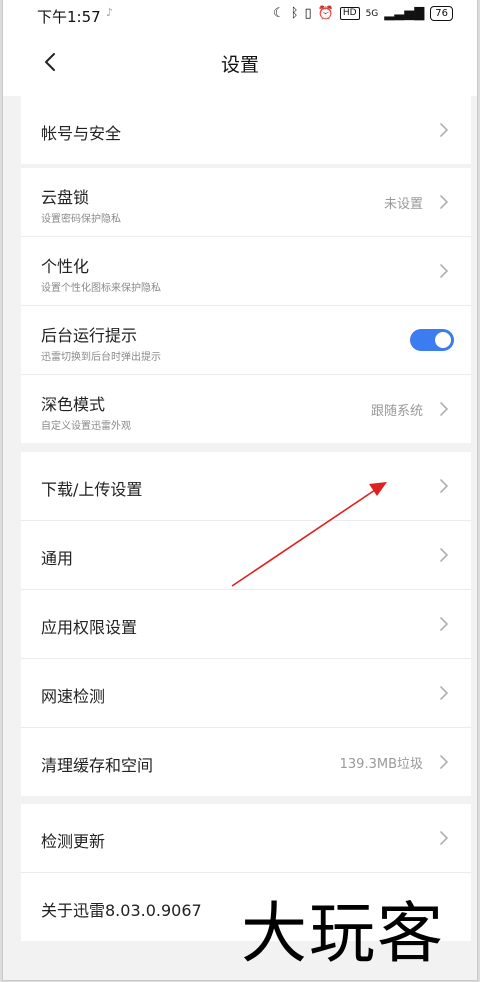 The image size is (480, 982). Describe the element at coordinates (381, 764) in the screenshot. I see `row-value: 139.3MB垃圾` at that location.